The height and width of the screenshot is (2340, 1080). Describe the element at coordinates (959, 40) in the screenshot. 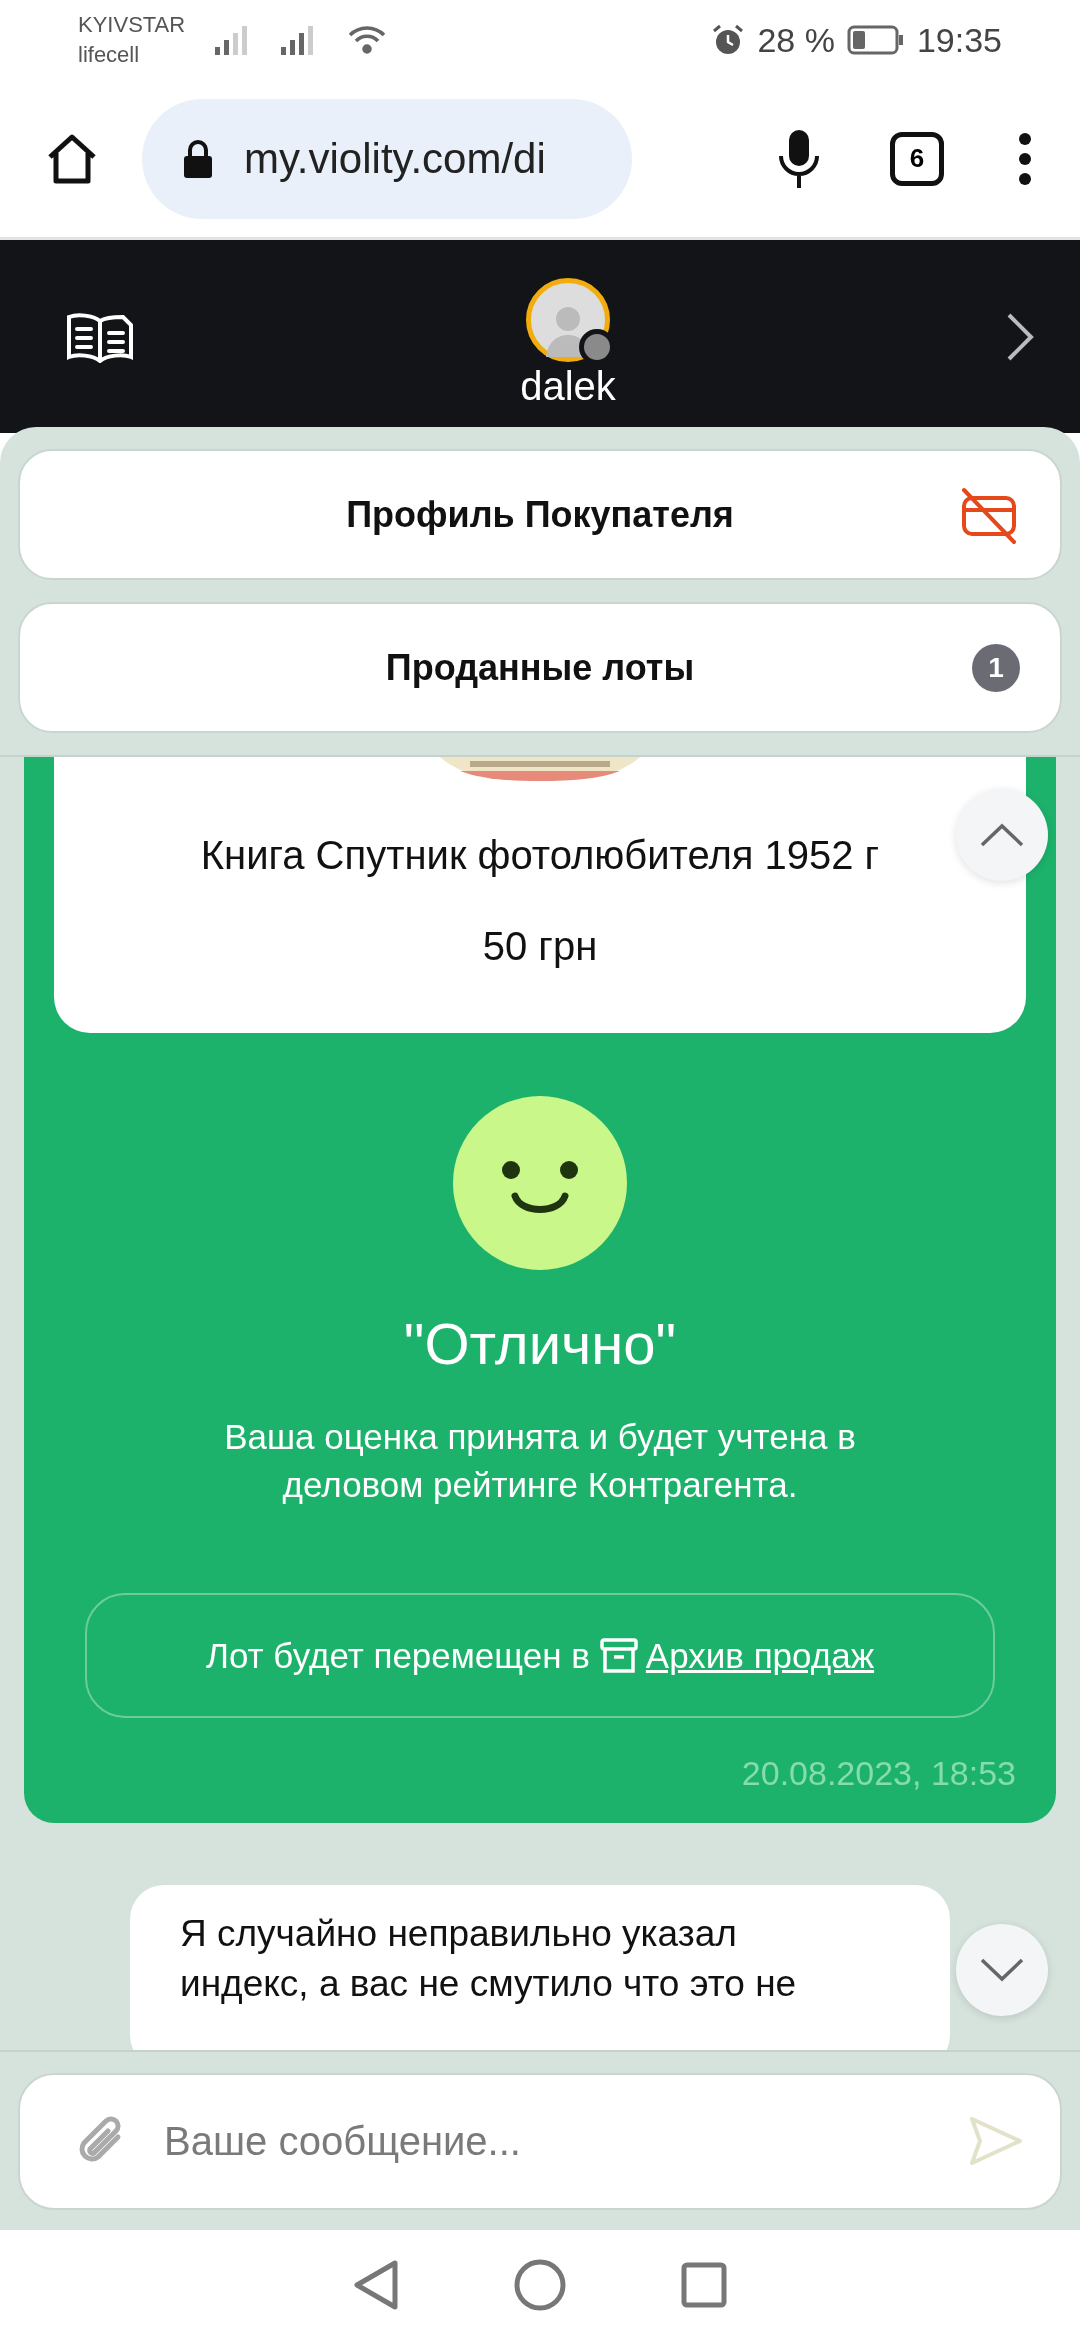

I see `clock-time: 19:35` at that location.